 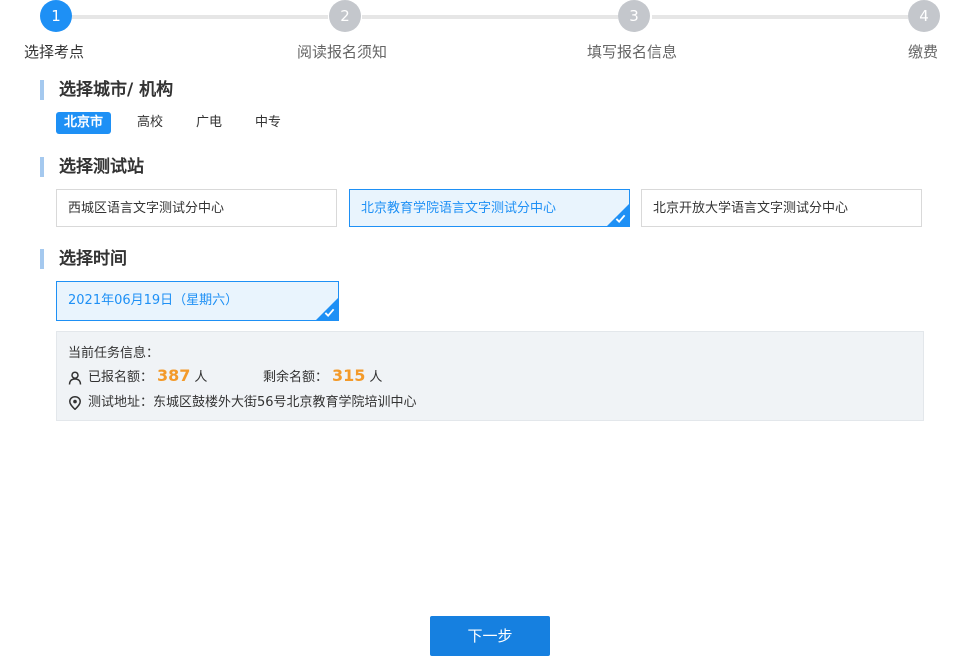 I want to click on city-tab-beijing: 北京市, so click(x=84, y=123).